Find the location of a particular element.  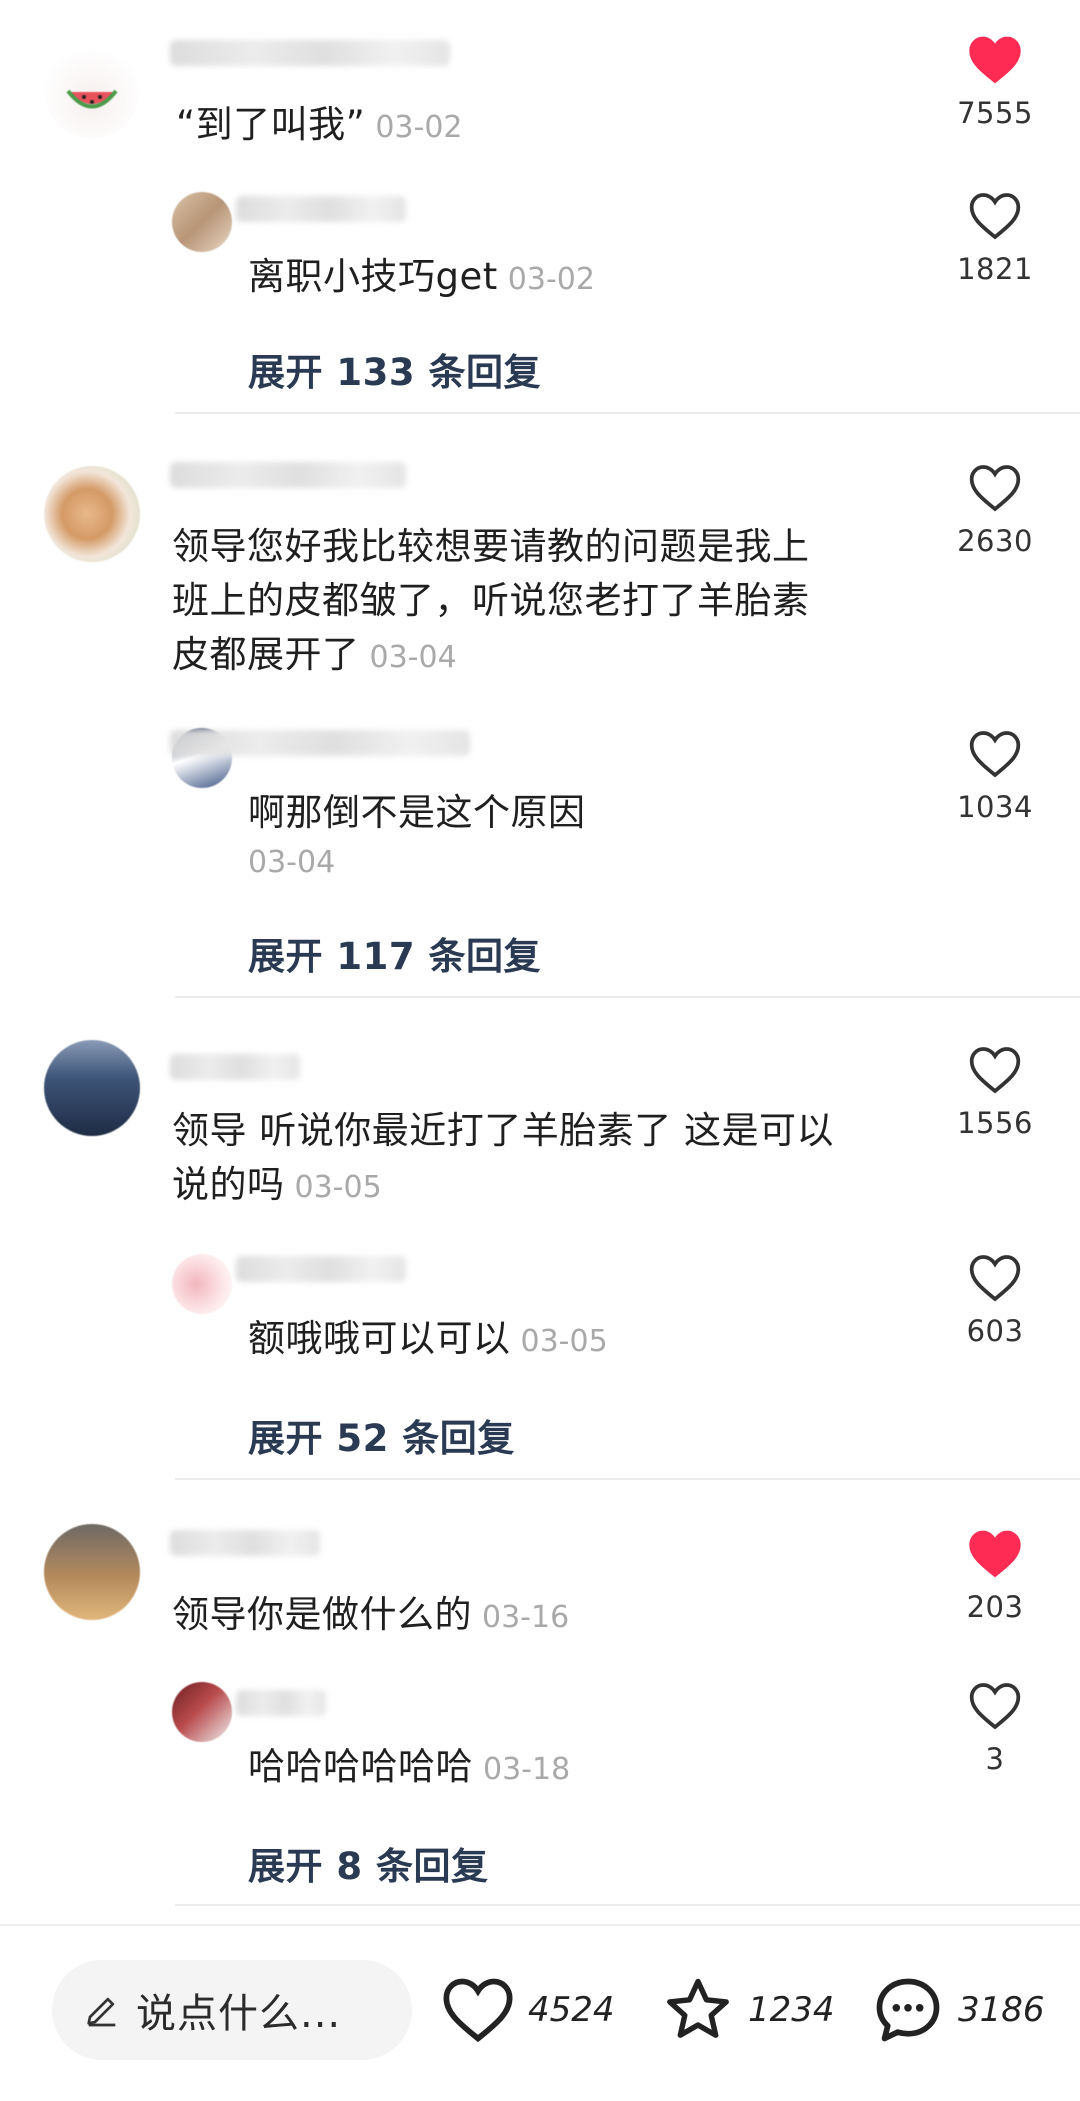

bottom-action-bar: 说点什么... 4524 1234 3186 is located at coordinates (540, 2012).